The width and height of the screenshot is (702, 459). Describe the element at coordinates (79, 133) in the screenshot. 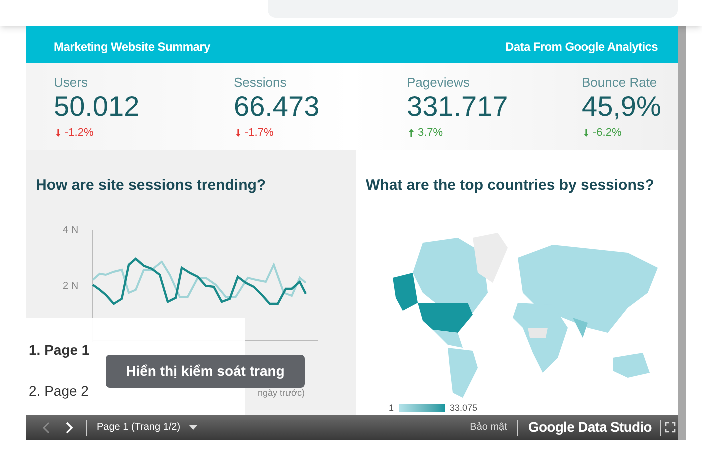

I see `metric-change: -1.2%` at that location.